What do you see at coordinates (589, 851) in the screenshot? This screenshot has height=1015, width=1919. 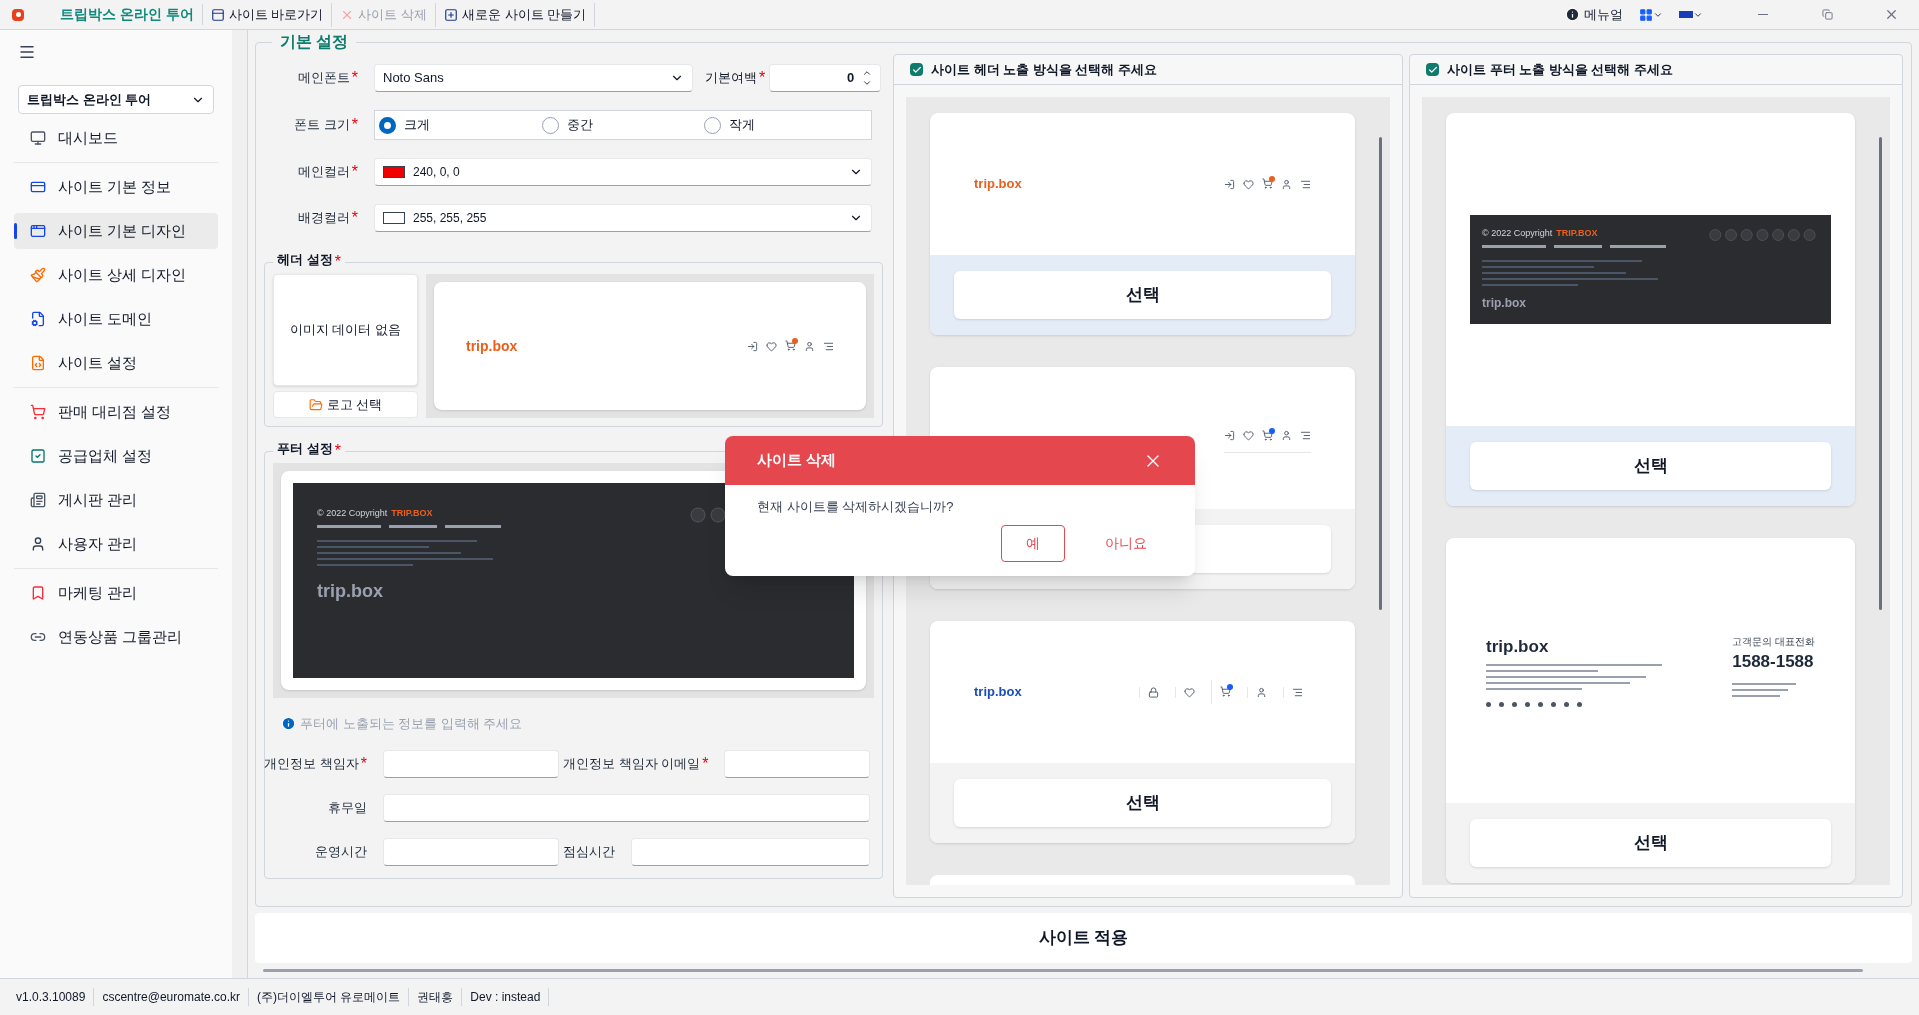 I see `field-label: 점심시간` at bounding box center [589, 851].